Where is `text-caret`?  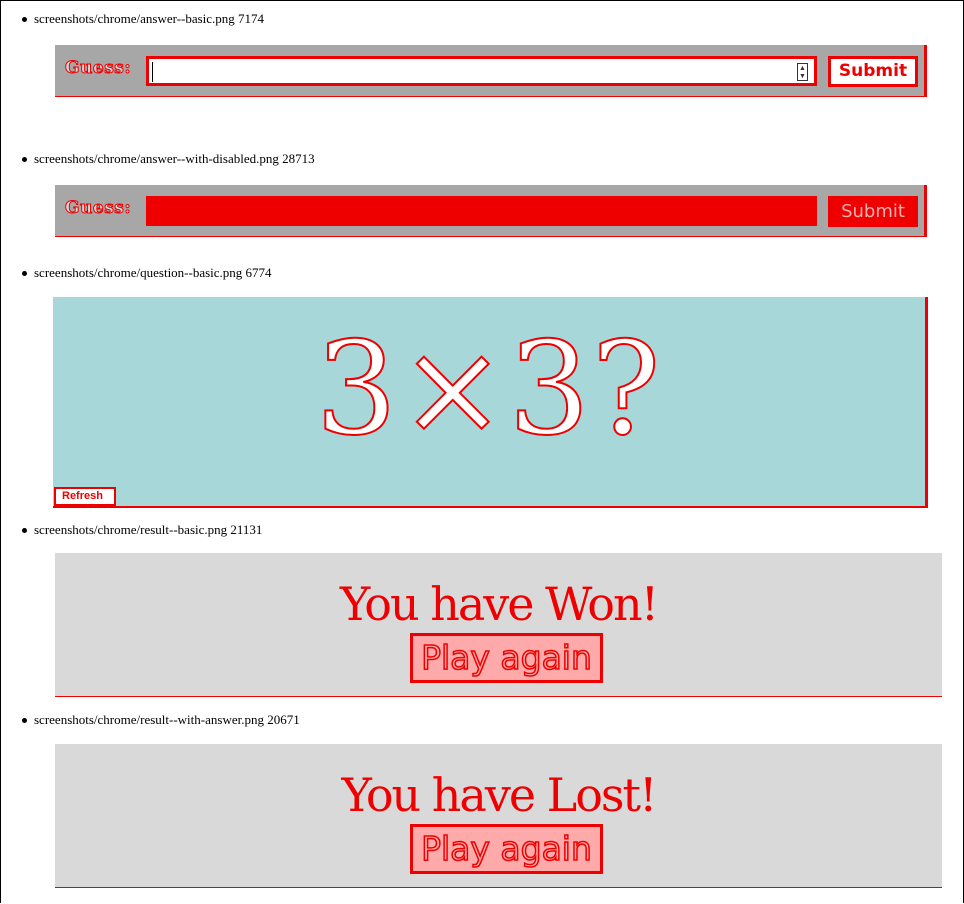 text-caret is located at coordinates (152, 72).